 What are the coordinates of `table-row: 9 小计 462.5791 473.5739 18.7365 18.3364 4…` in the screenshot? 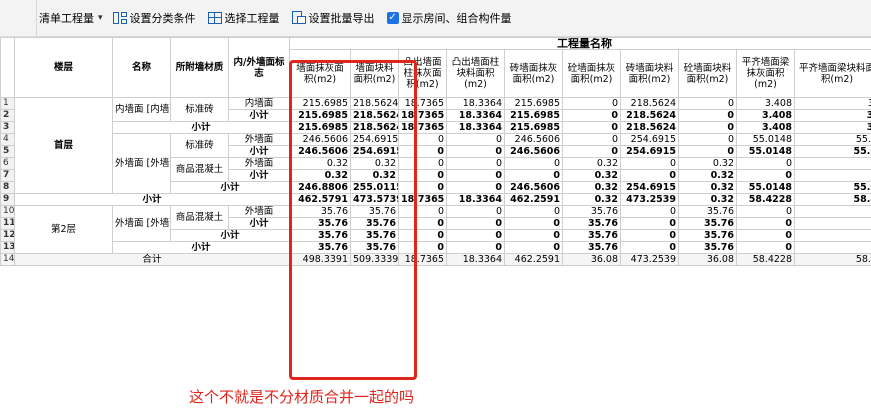 It's located at (435, 199).